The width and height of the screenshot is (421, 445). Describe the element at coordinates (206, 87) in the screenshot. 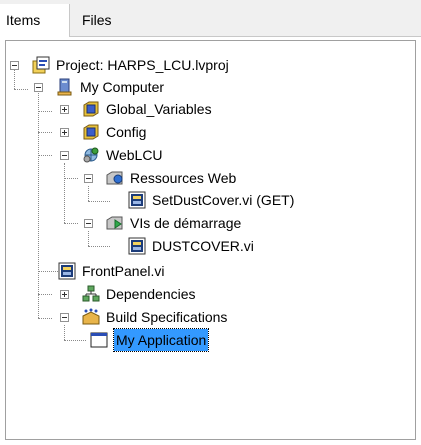

I see `tree-item-my-computer: My Computer` at that location.